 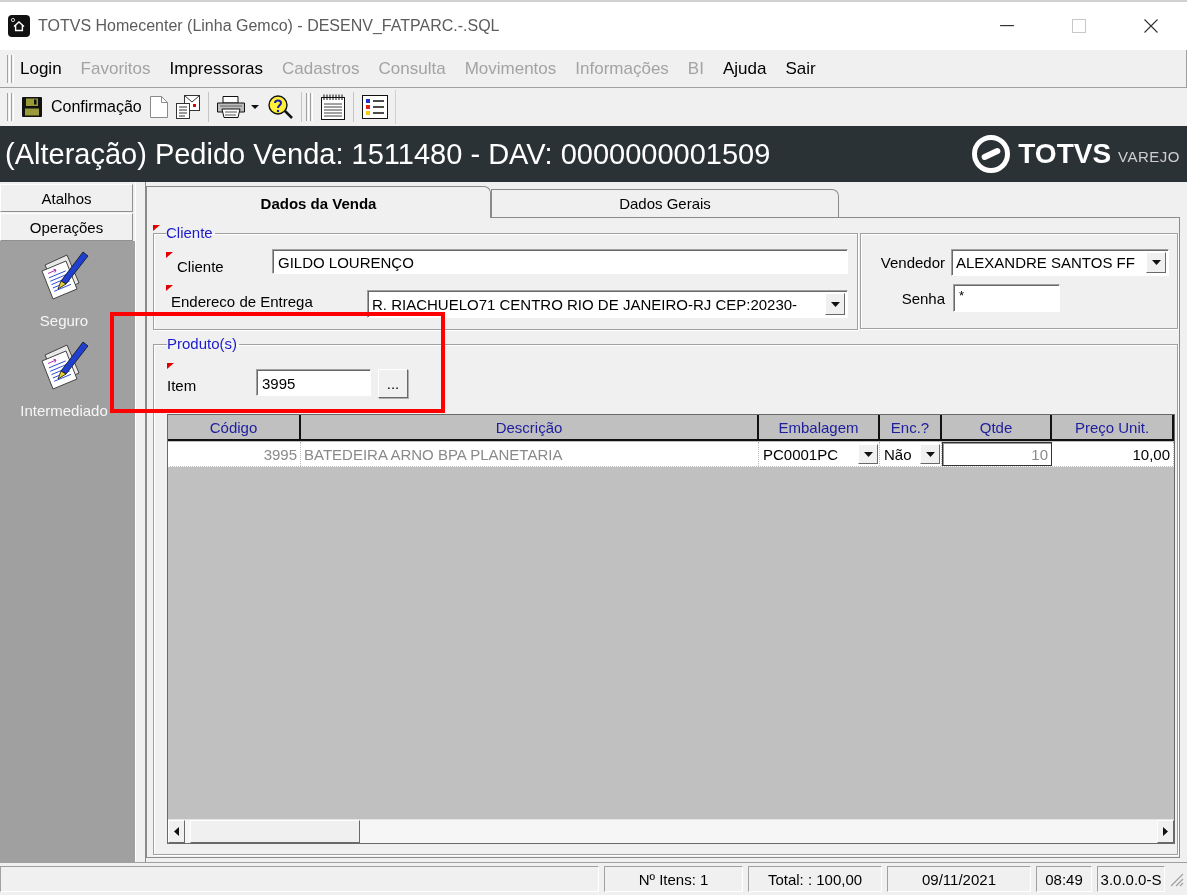 What do you see at coordinates (800, 68) in the screenshot?
I see `menu-item: Sair` at bounding box center [800, 68].